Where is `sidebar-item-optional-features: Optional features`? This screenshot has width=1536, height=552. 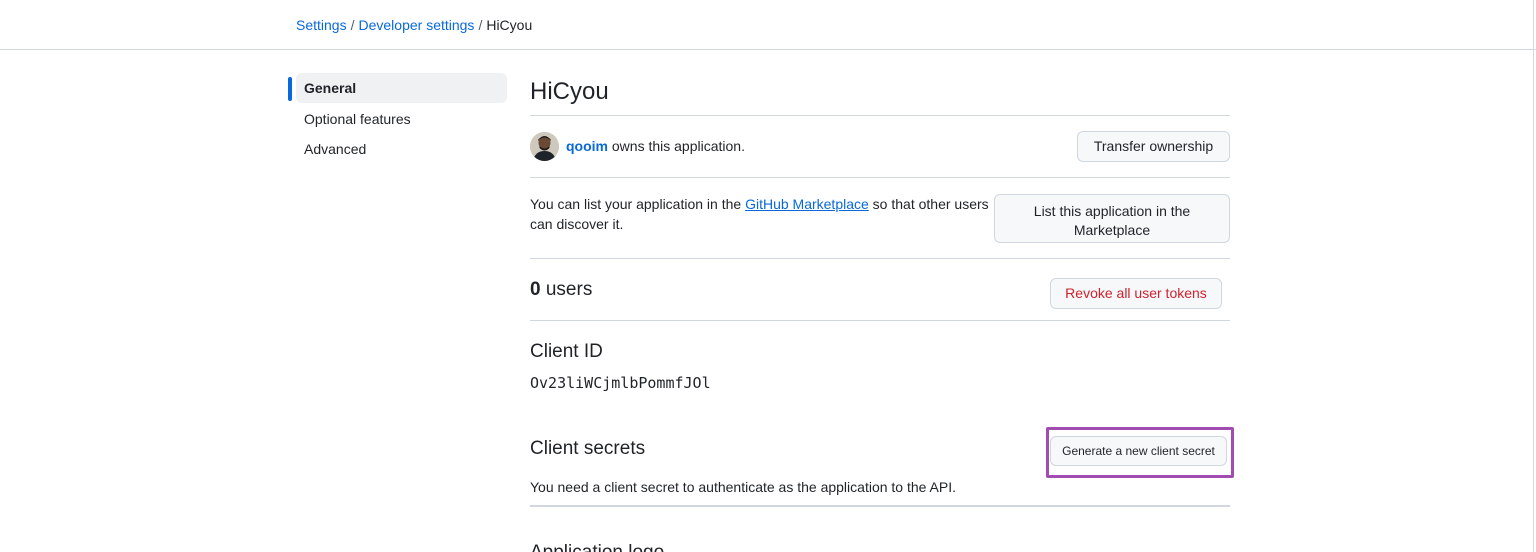
sidebar-item-optional-features: Optional features is located at coordinates (397, 119).